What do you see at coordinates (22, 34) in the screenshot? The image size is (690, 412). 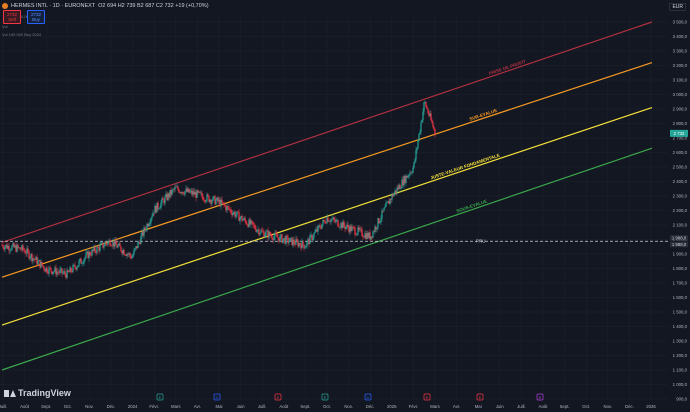 I see `volume-line: Vol 100 000 Buy 2024` at bounding box center [22, 34].